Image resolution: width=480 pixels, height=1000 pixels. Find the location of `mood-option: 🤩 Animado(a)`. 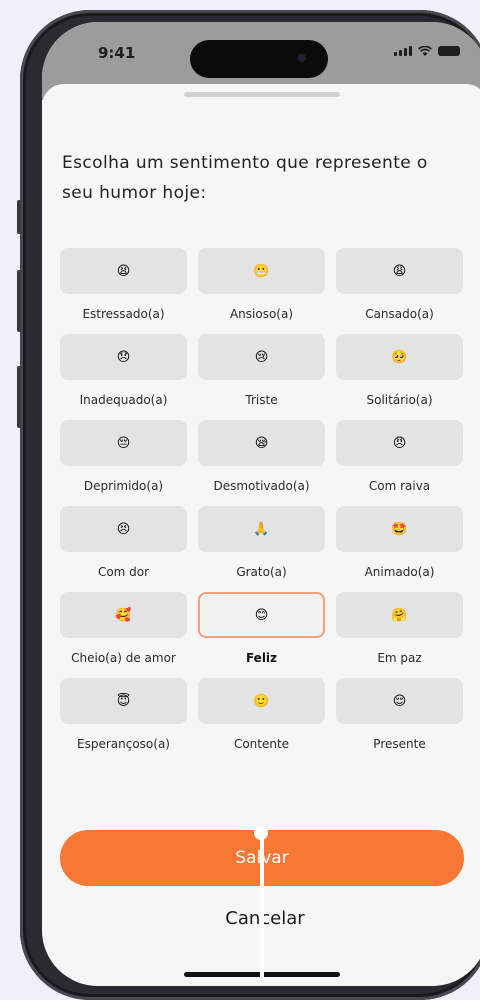

mood-option: 🤩 Animado(a) is located at coordinates (399, 543).